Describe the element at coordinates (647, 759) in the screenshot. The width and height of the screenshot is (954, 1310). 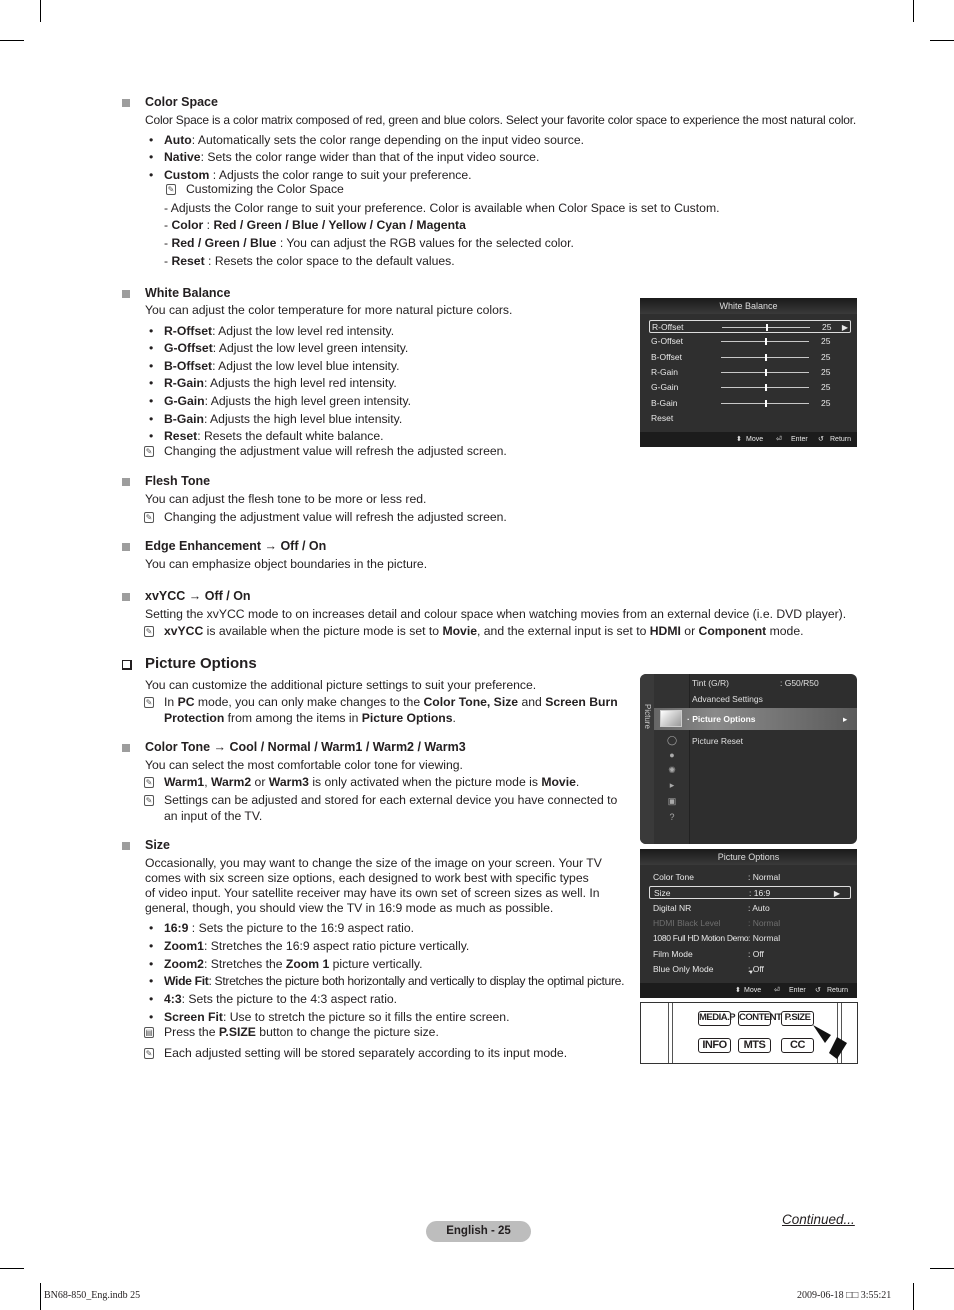
I see `menu-sidebar: Picture` at that location.